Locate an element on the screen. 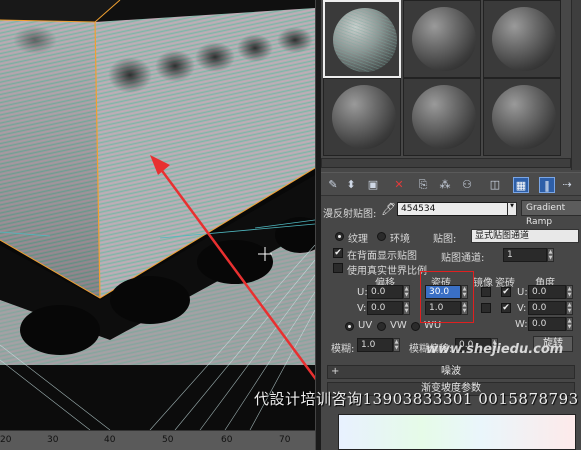 The width and height of the screenshot is (581, 450). slots-vertical-scrollbar is located at coordinates (576, 85).